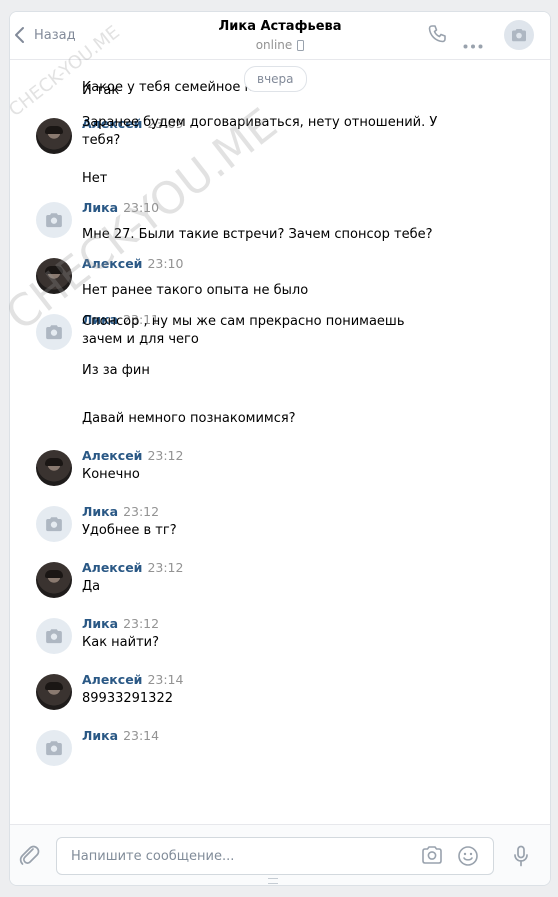  Describe the element at coordinates (111, 474) in the screenshot. I see `message-text: Конечно` at that location.